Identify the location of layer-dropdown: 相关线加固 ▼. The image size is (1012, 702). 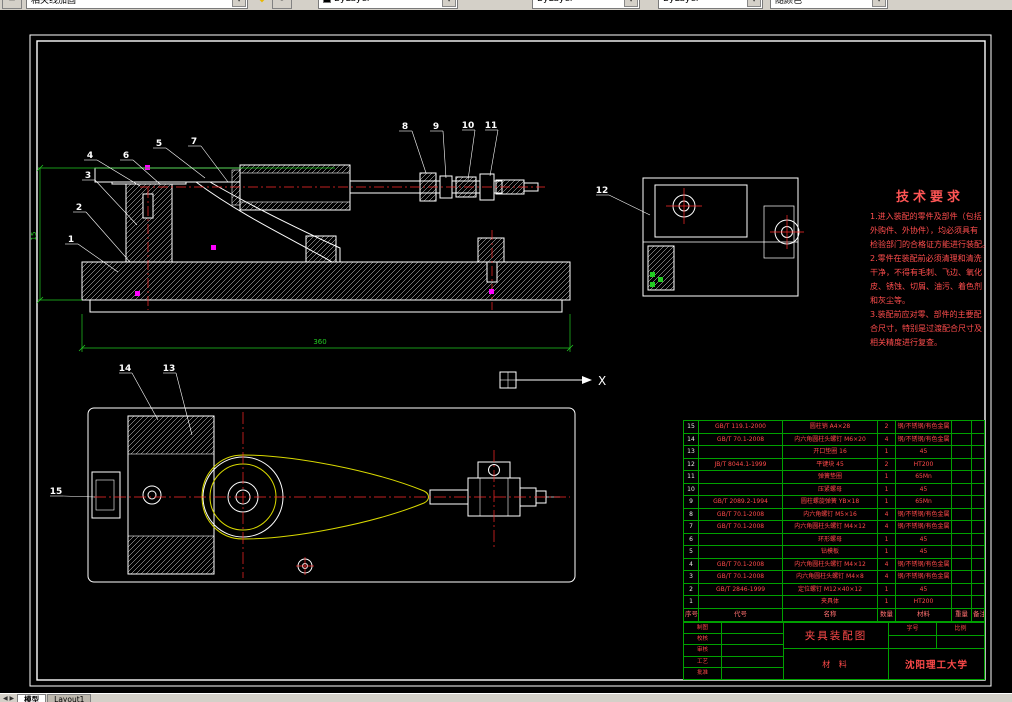
(137, 4).